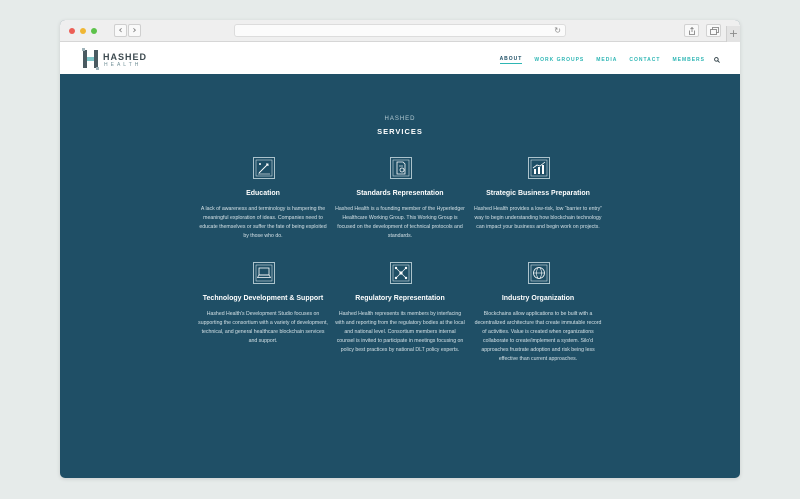 The height and width of the screenshot is (499, 800). I want to click on nav-contact: CONTACT, so click(644, 60).